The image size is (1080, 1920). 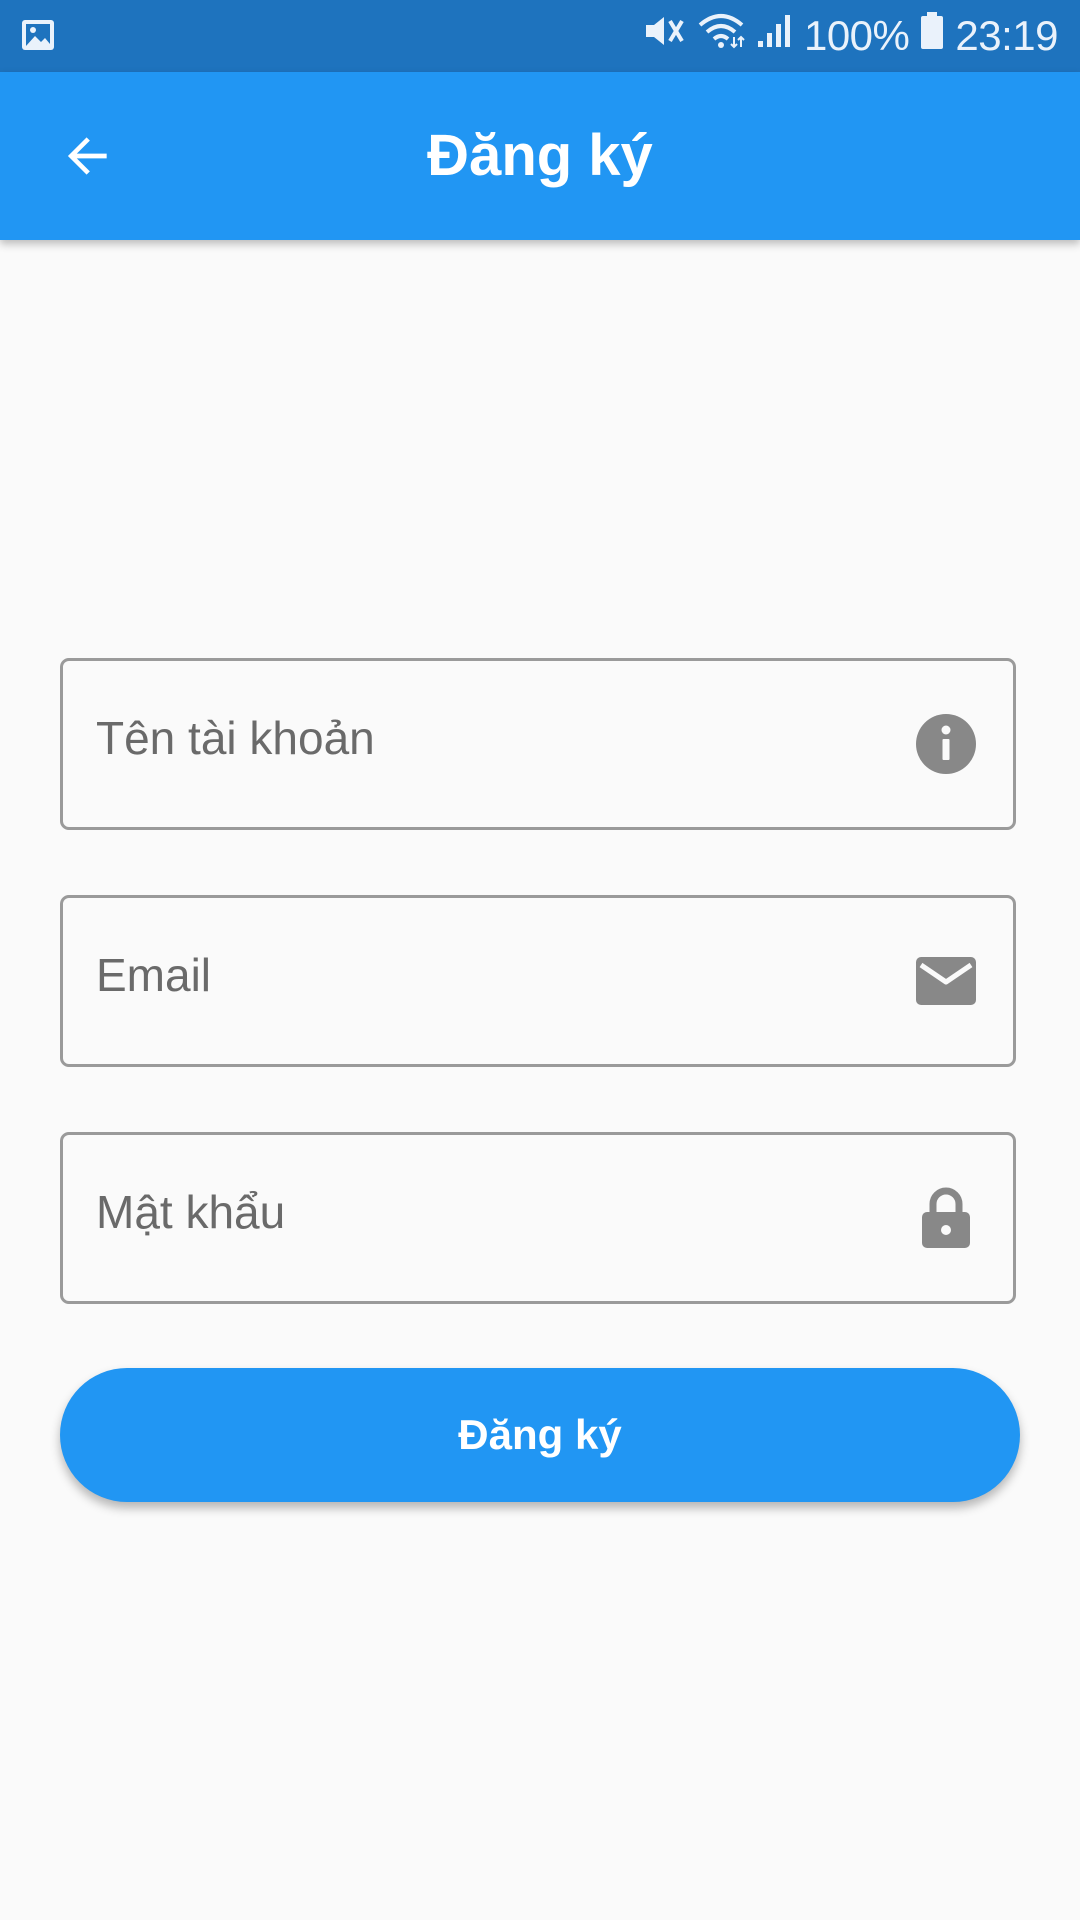 I want to click on battery-percent: 100%, so click(x=856, y=35).